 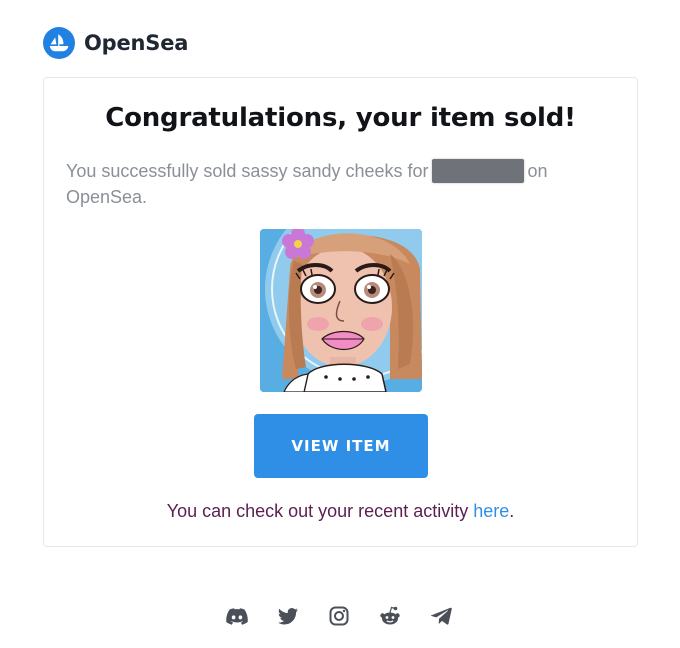 What do you see at coordinates (341, 446) in the screenshot?
I see `view-item-button: VIEW ITEM` at bounding box center [341, 446].